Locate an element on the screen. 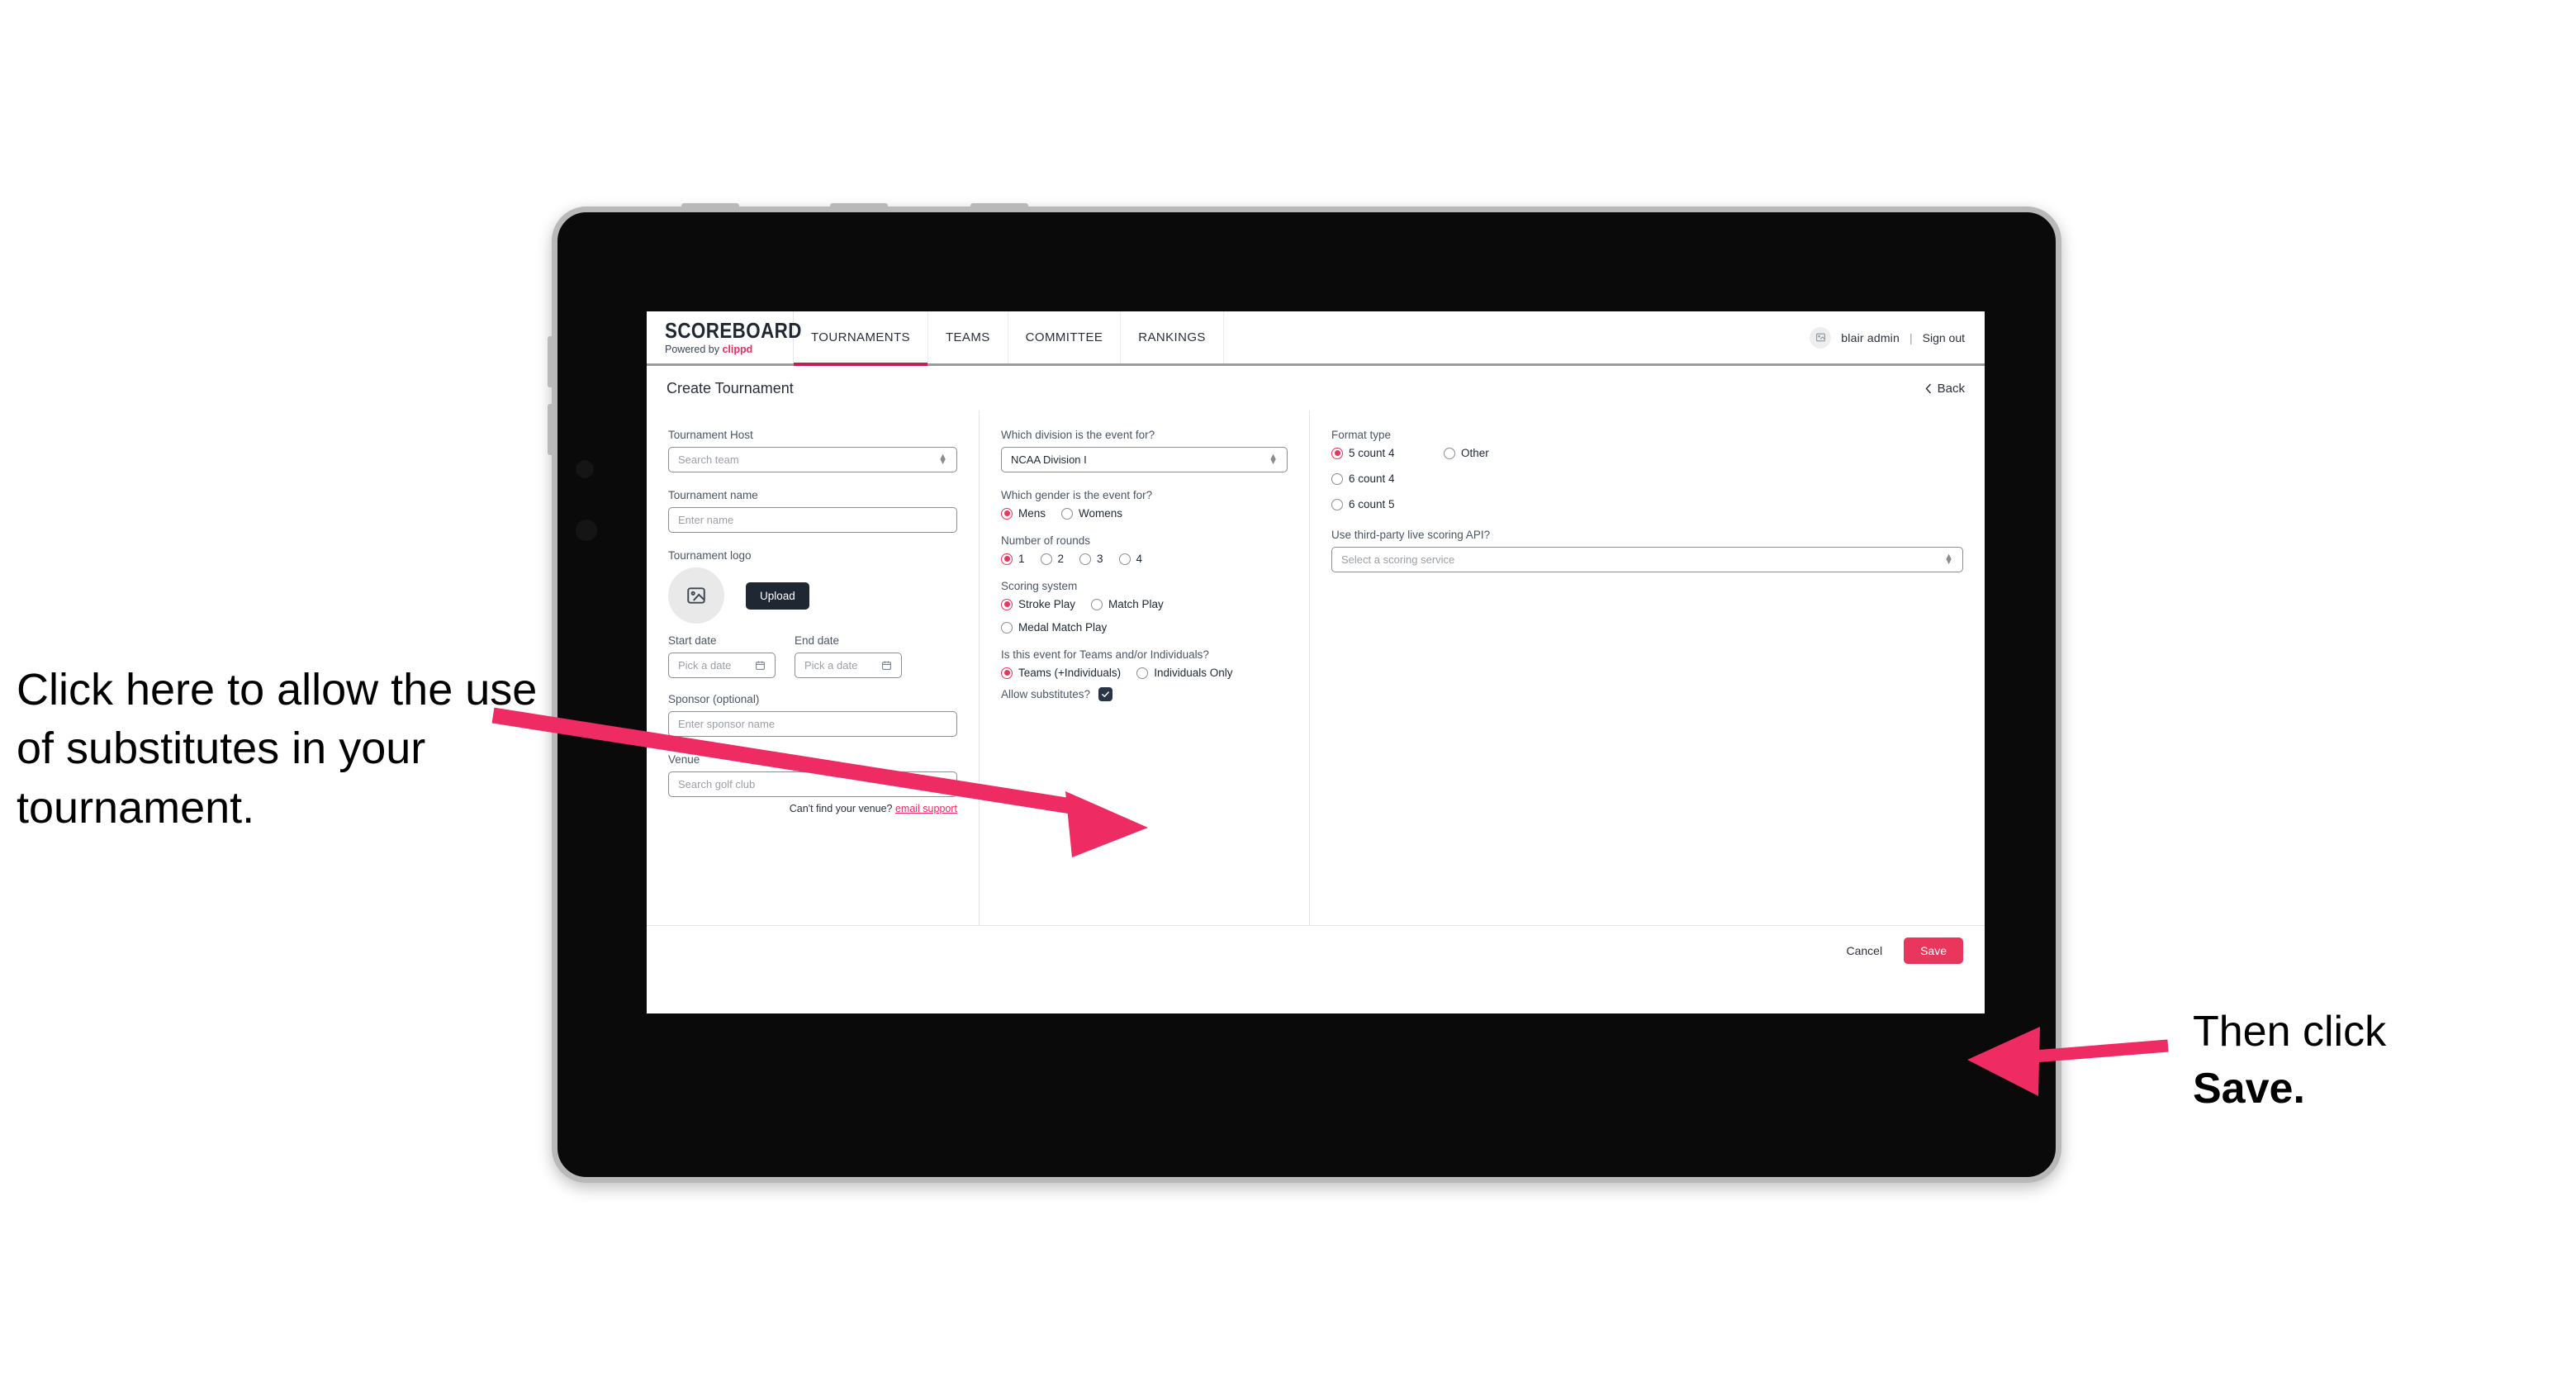  arrow-to-save-button is located at coordinates (2068, 1061).